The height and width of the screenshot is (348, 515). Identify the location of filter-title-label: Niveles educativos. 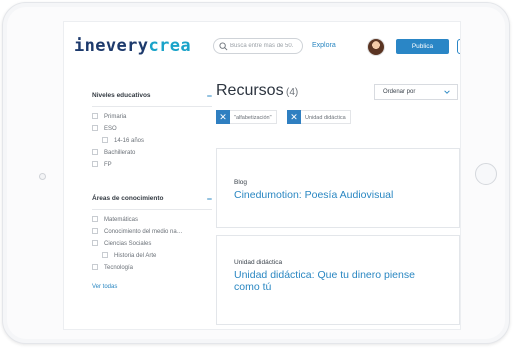
(121, 95).